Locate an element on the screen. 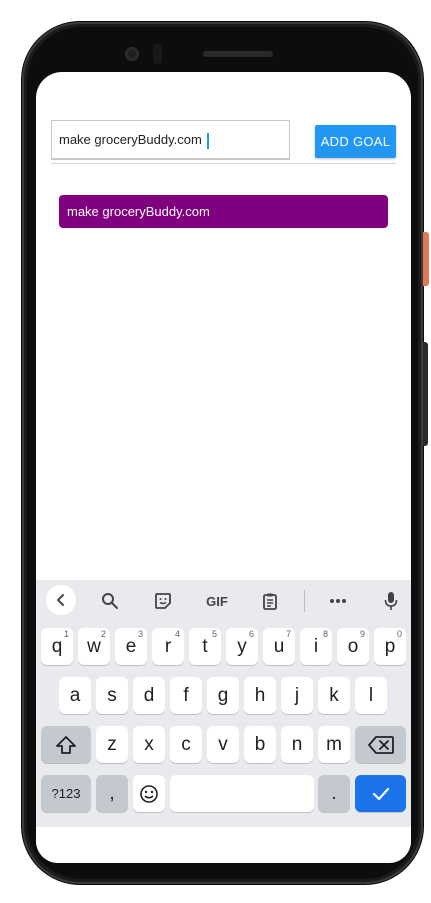  key-g: g is located at coordinates (223, 695).